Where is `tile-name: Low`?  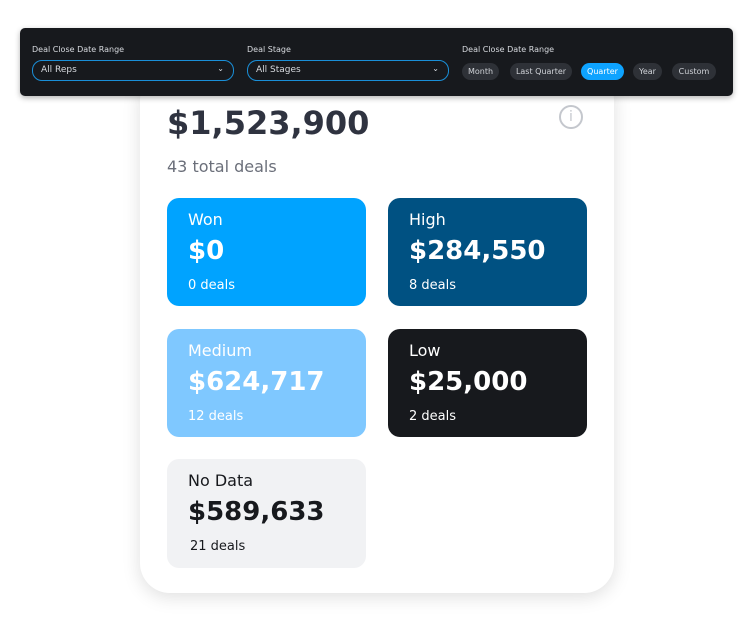 tile-name: Low is located at coordinates (425, 350).